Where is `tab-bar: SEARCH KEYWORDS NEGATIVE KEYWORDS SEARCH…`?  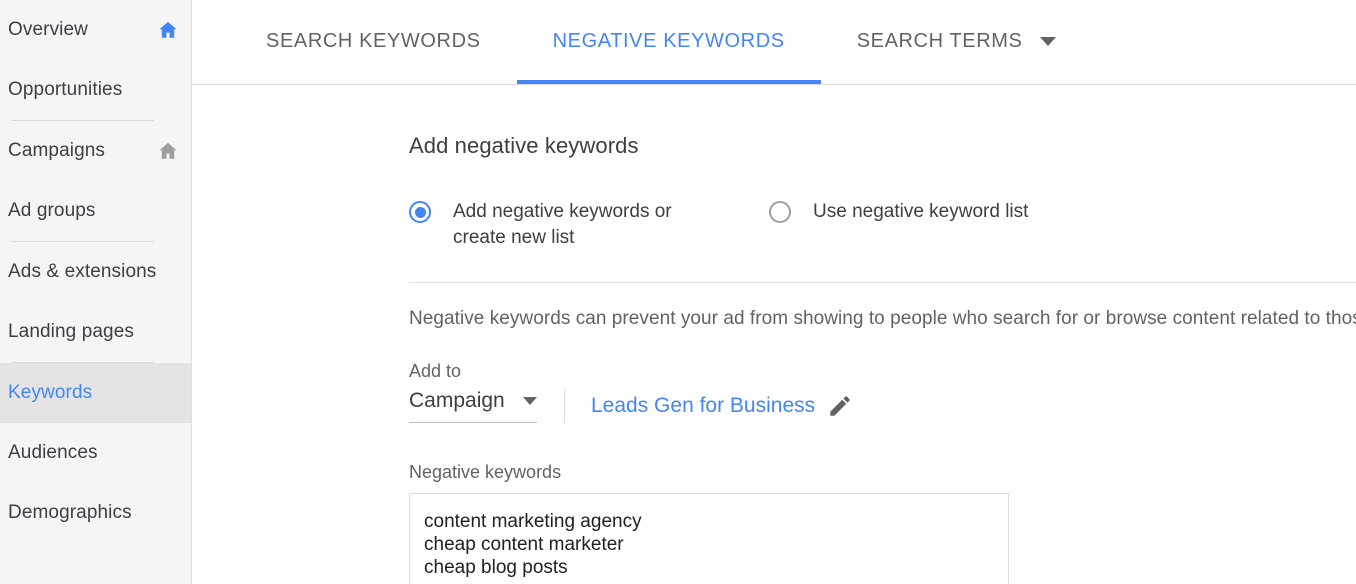
tab-bar: SEARCH KEYWORDS NEGATIVE KEYWORDS SEARCH… is located at coordinates (774, 42).